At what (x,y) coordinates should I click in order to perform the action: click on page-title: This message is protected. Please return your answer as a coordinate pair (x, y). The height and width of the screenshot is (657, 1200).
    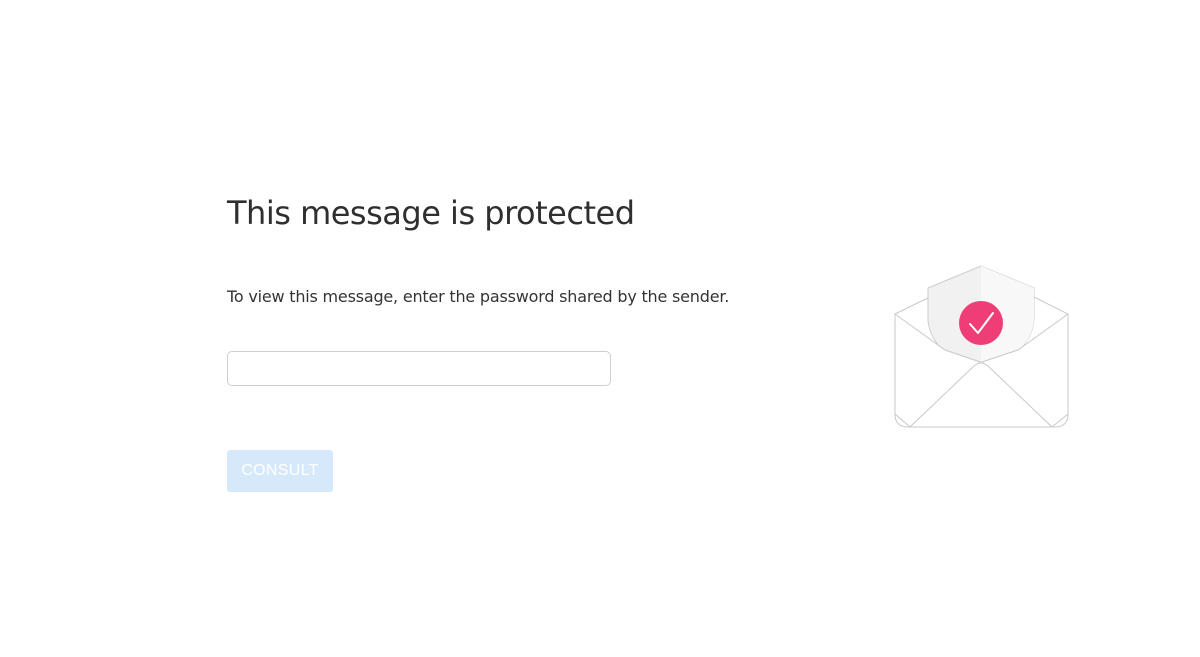
    Looking at the image, I should click on (431, 213).